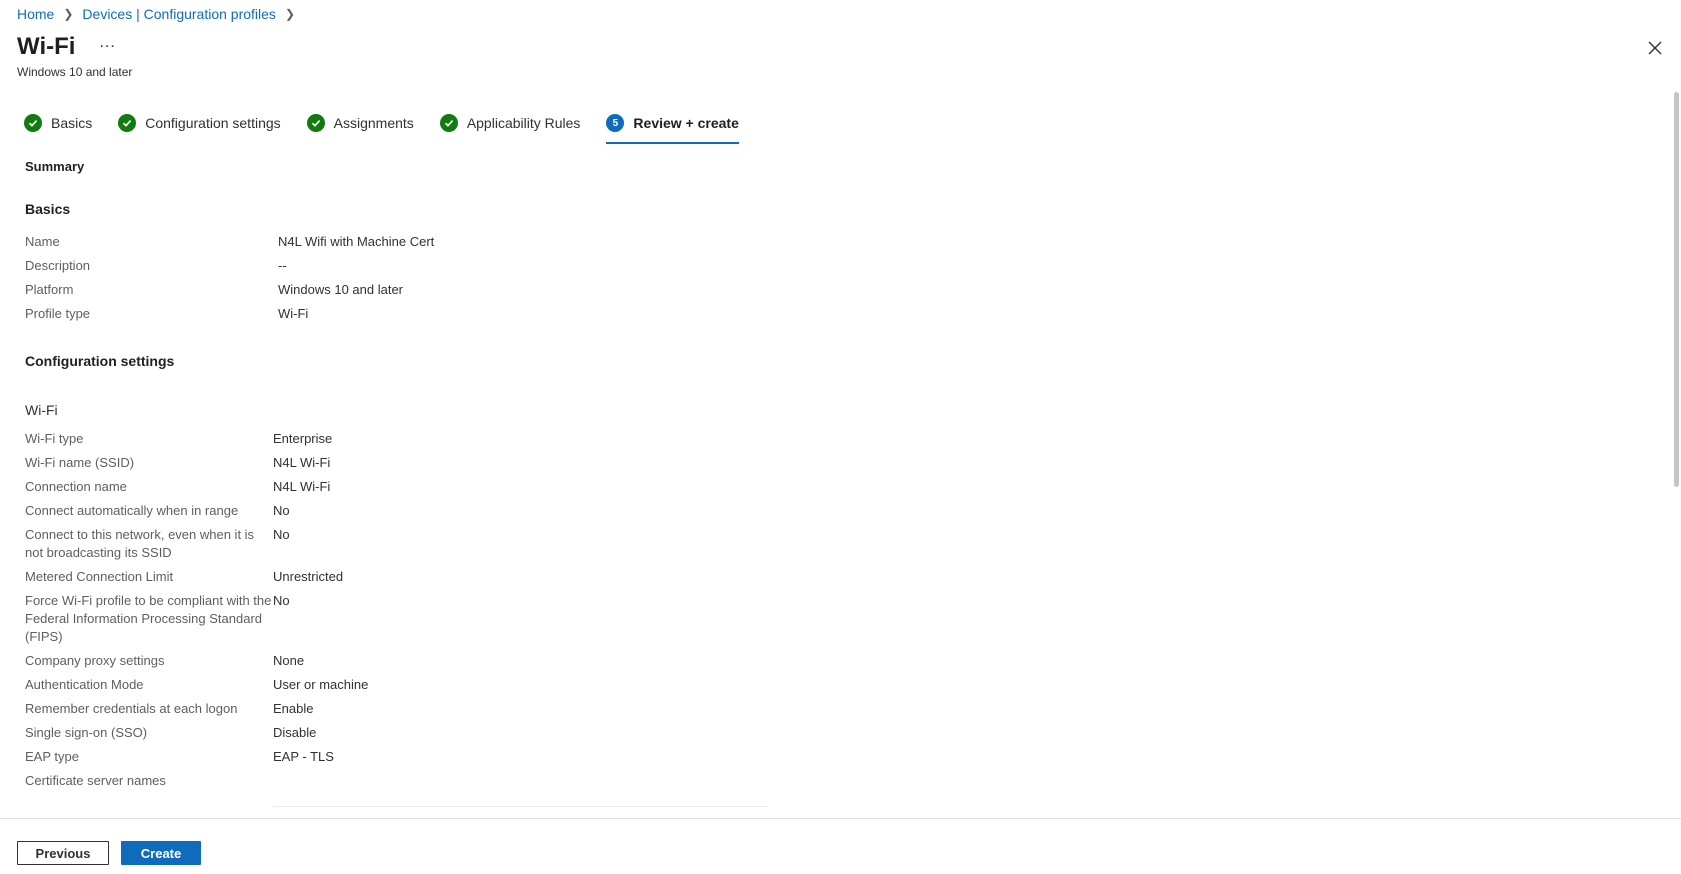 This screenshot has width=1681, height=874. Describe the element at coordinates (52, 756) in the screenshot. I see `row-label: EAP type` at that location.